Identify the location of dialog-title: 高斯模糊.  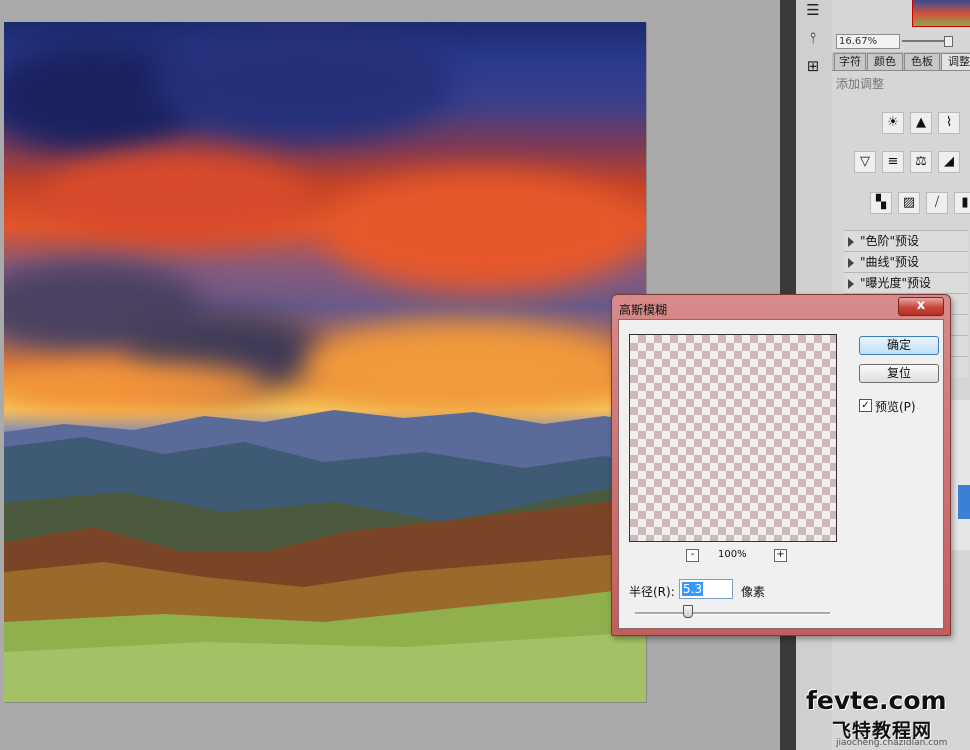
(643, 310).